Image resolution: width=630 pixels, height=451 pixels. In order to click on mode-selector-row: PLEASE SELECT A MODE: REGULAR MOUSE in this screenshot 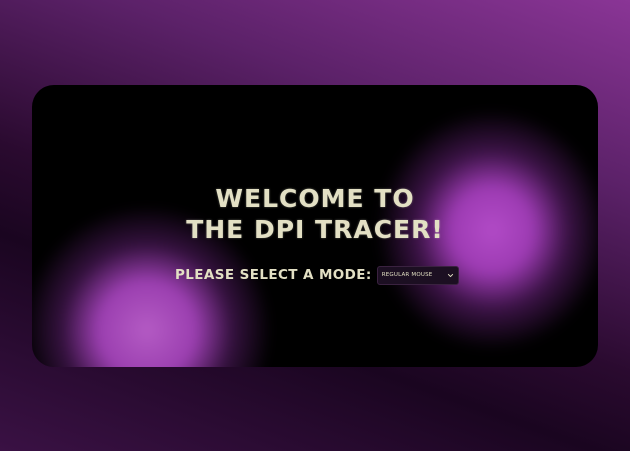, I will do `click(317, 275)`.